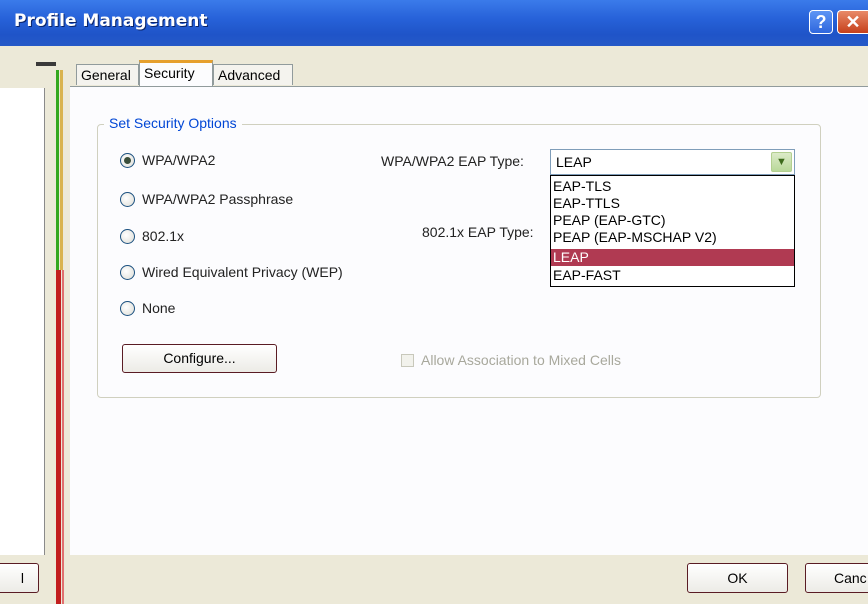 This screenshot has width=868, height=604. I want to click on mixed-cells-option: Allow Association to Mixed Cells, so click(511, 360).